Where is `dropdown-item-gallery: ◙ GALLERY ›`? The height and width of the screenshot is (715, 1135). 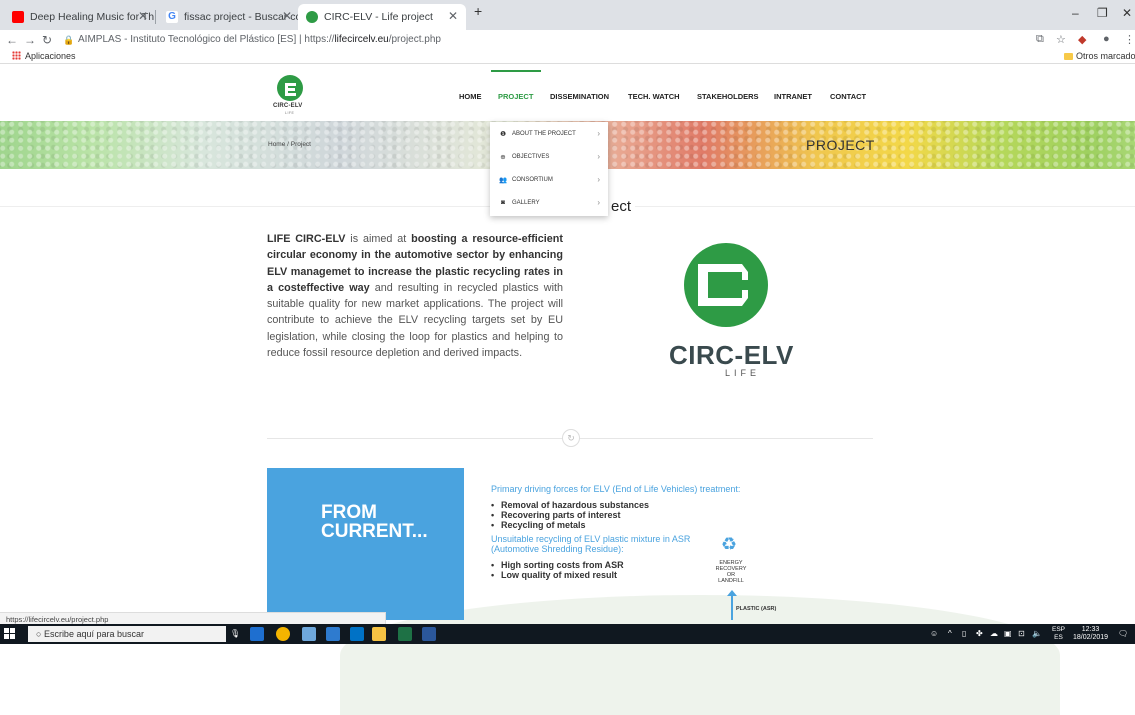
dropdown-item-gallery: ◙ GALLERY › is located at coordinates (549, 202).